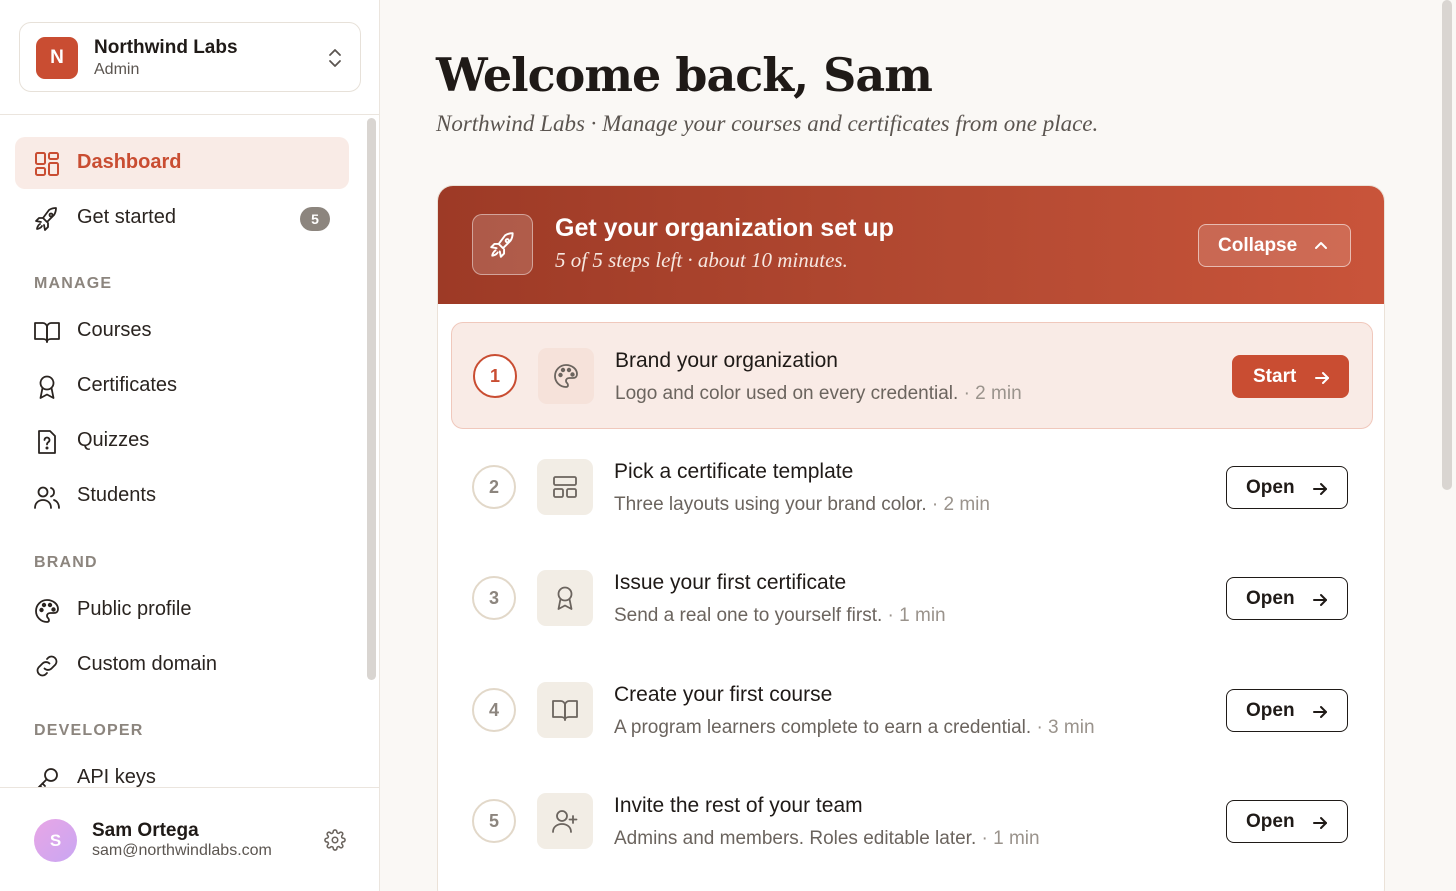 The height and width of the screenshot is (891, 1456). What do you see at coordinates (494, 710) in the screenshot?
I see `step-number: 4` at bounding box center [494, 710].